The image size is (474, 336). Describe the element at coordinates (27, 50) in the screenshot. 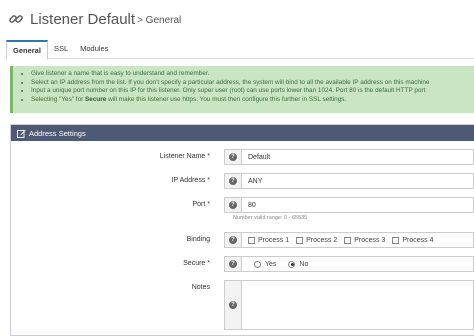

I see `tab-general: General` at that location.